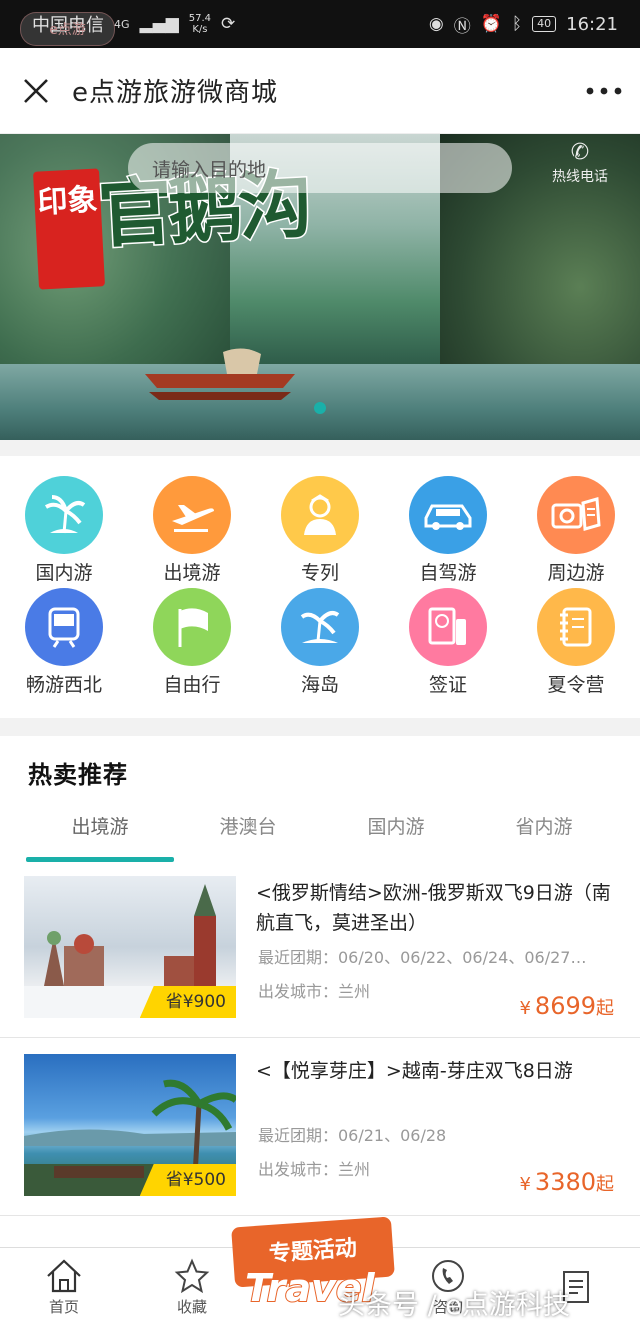  Describe the element at coordinates (192, 627) in the screenshot. I see `flag-icon` at that location.